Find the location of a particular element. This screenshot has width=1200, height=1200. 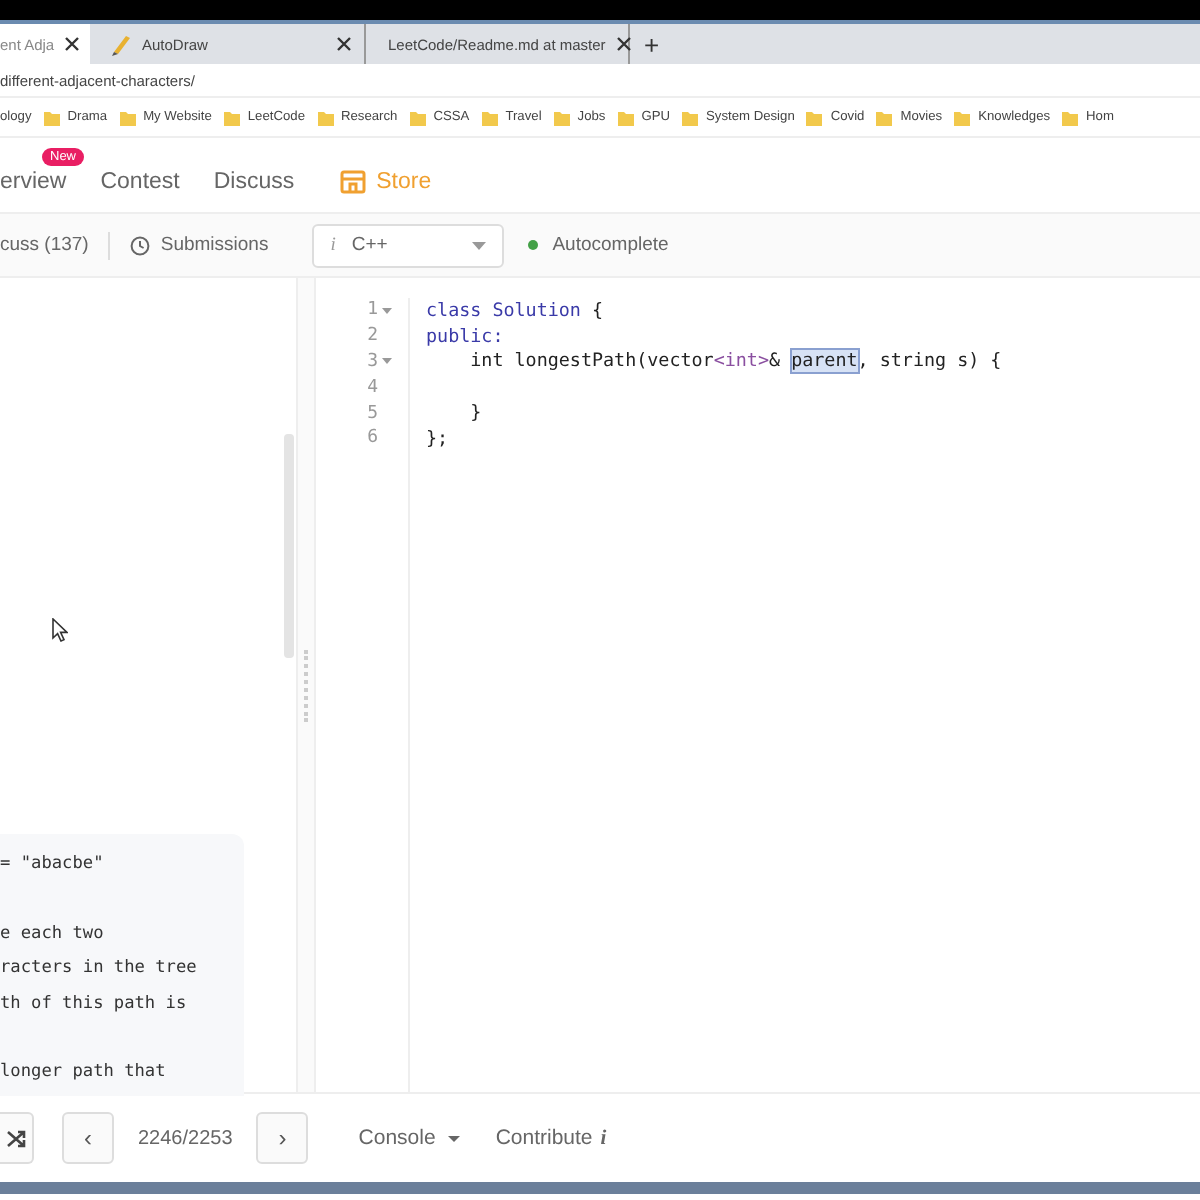

code-line: class Solution { is located at coordinates (515, 310).